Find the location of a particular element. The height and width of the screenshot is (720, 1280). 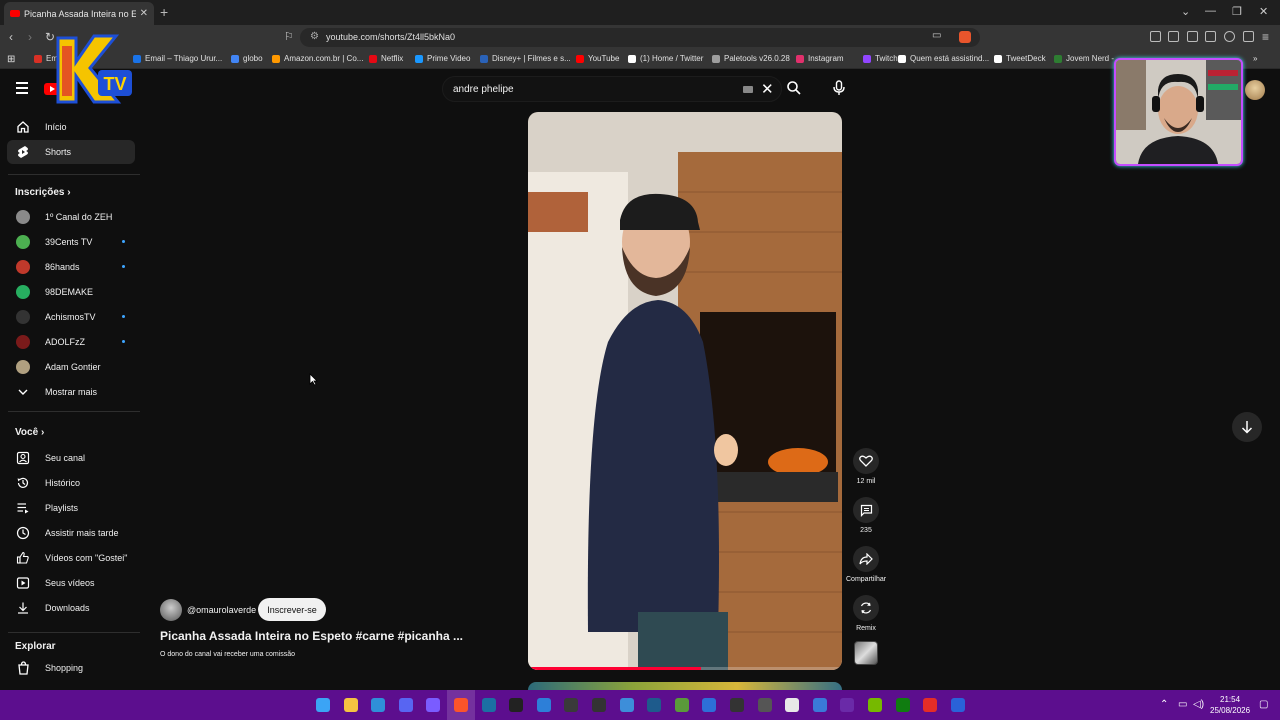

github-icon is located at coordinates (599, 705).